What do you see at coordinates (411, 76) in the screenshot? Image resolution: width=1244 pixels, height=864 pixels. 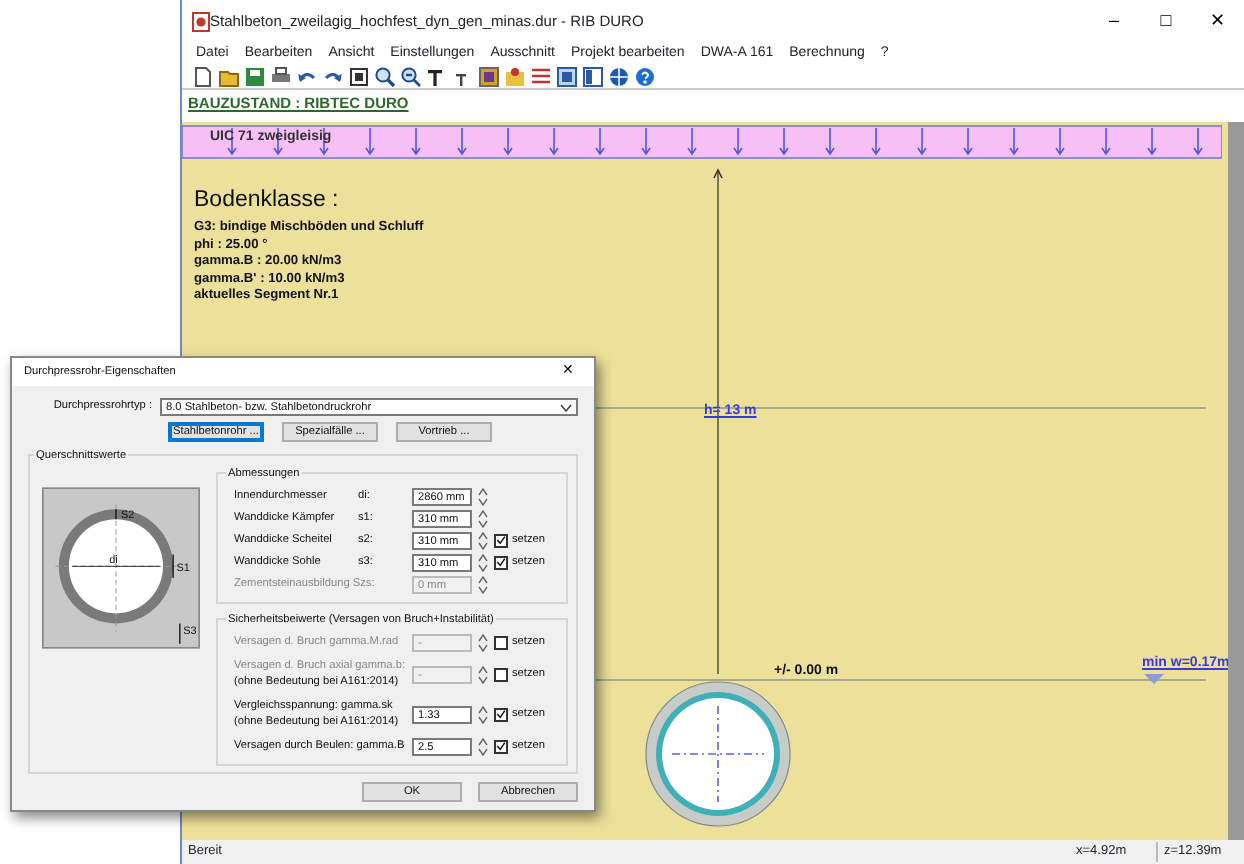 I see `zoom-out-icon` at bounding box center [411, 76].